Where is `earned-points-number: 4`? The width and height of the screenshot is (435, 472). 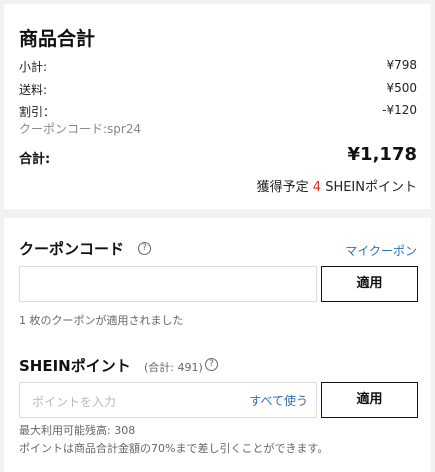
earned-points-number: 4 is located at coordinates (317, 187).